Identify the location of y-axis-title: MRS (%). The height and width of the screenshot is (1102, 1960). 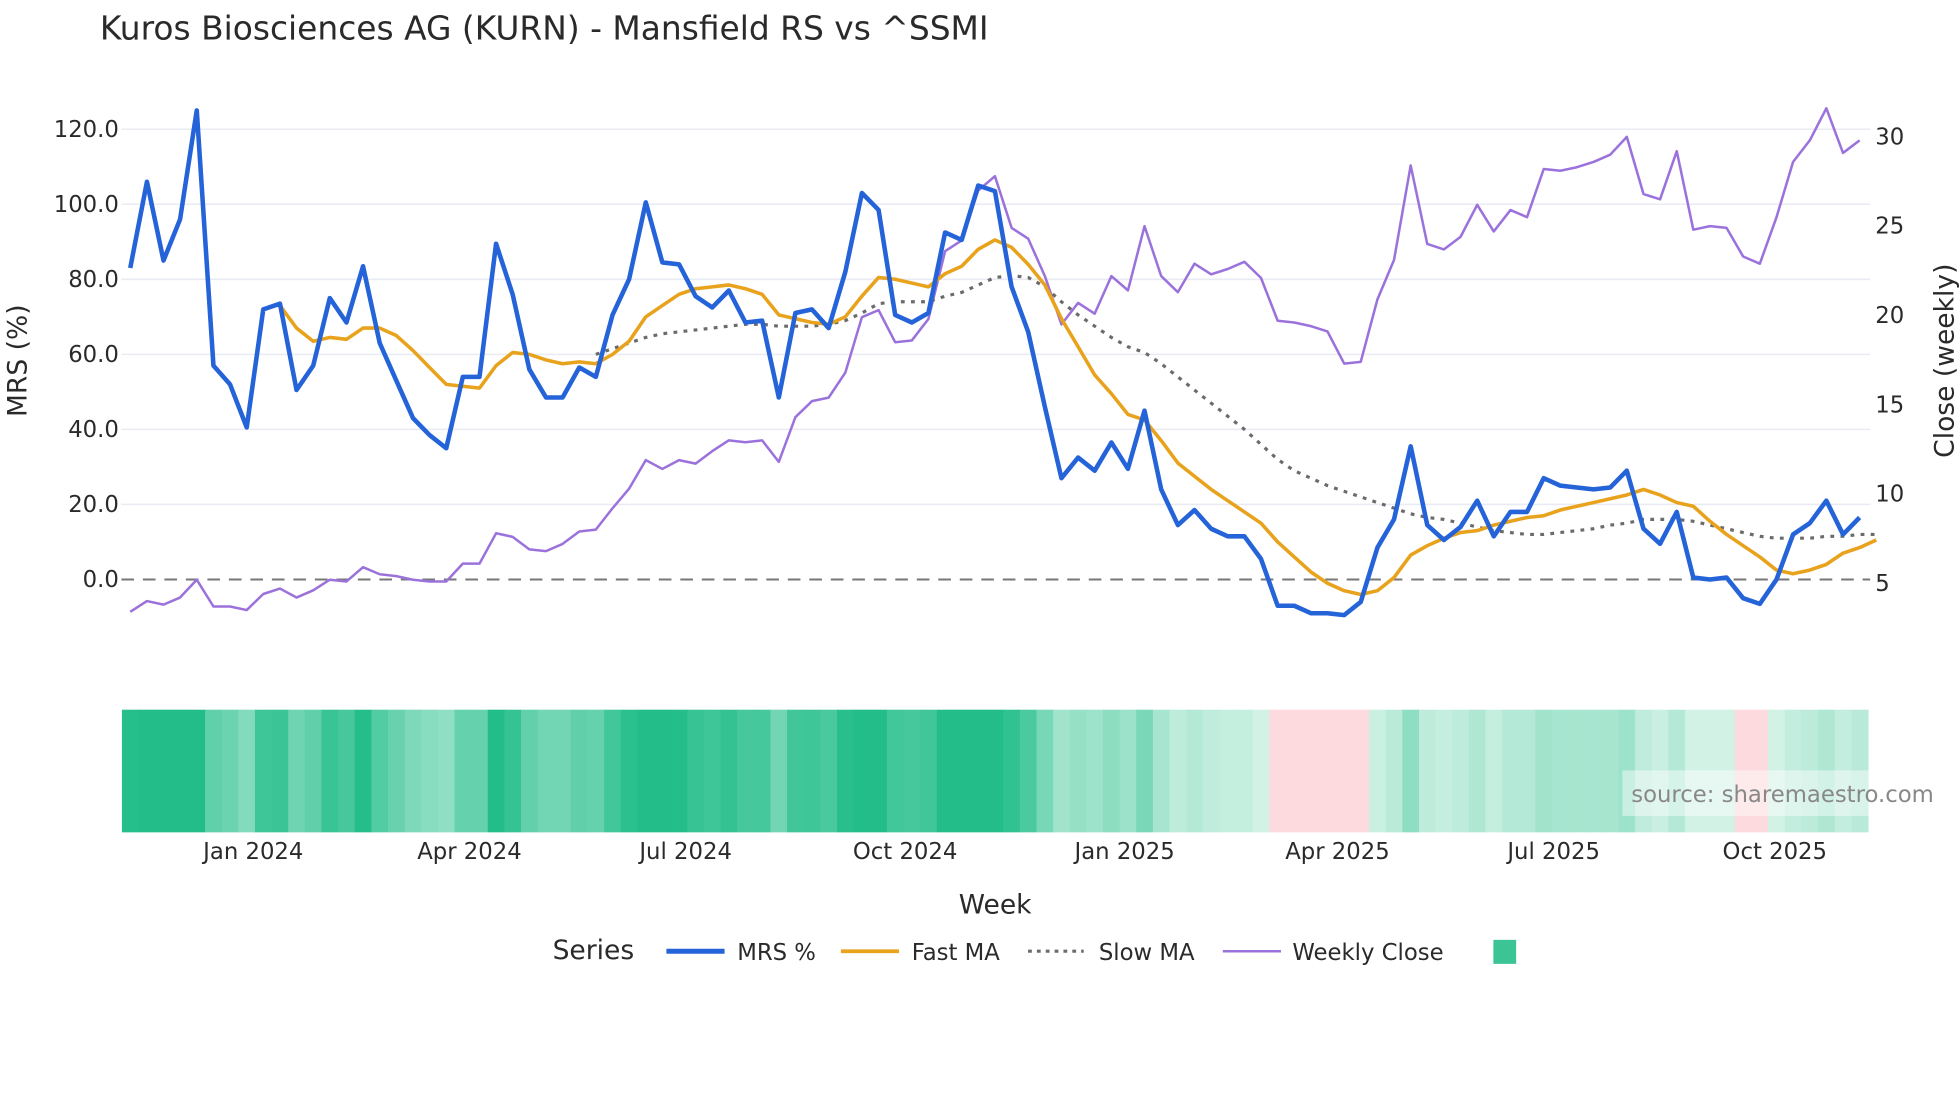
(18, 360).